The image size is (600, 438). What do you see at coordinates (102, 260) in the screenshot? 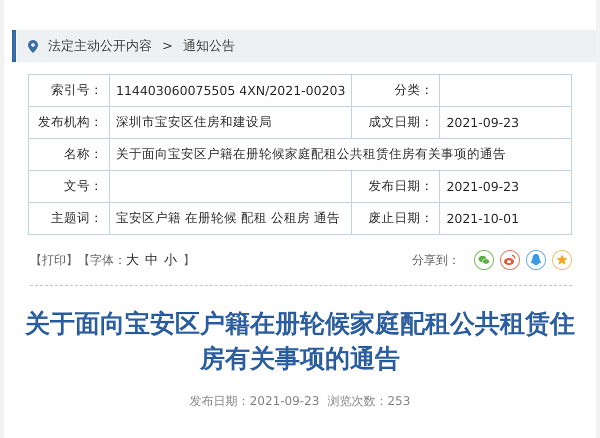
I see `font-size-label: 【字体：` at bounding box center [102, 260].